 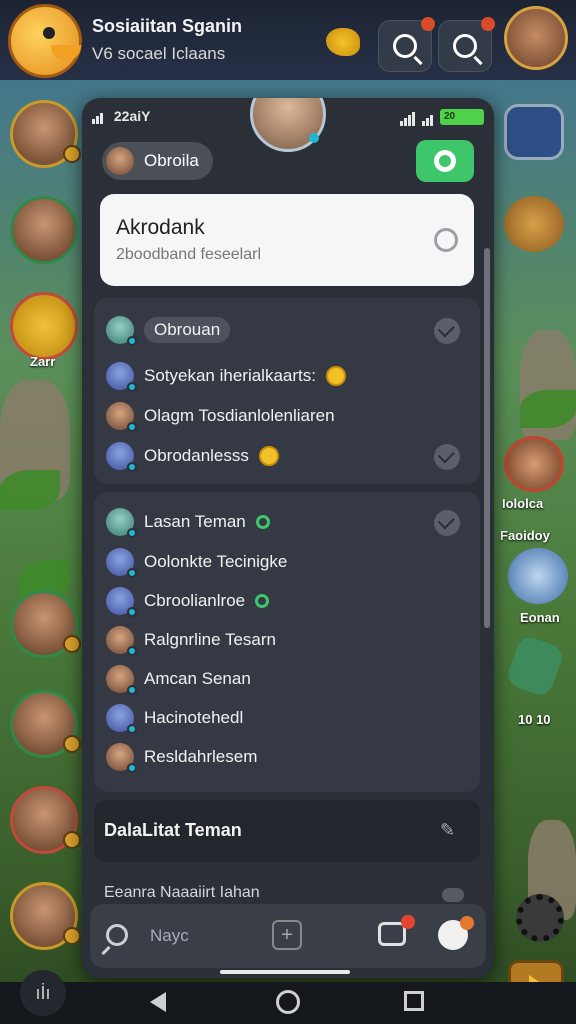 I want to click on friend-name: Olagm Tosdianlolenliaren, so click(x=239, y=415).